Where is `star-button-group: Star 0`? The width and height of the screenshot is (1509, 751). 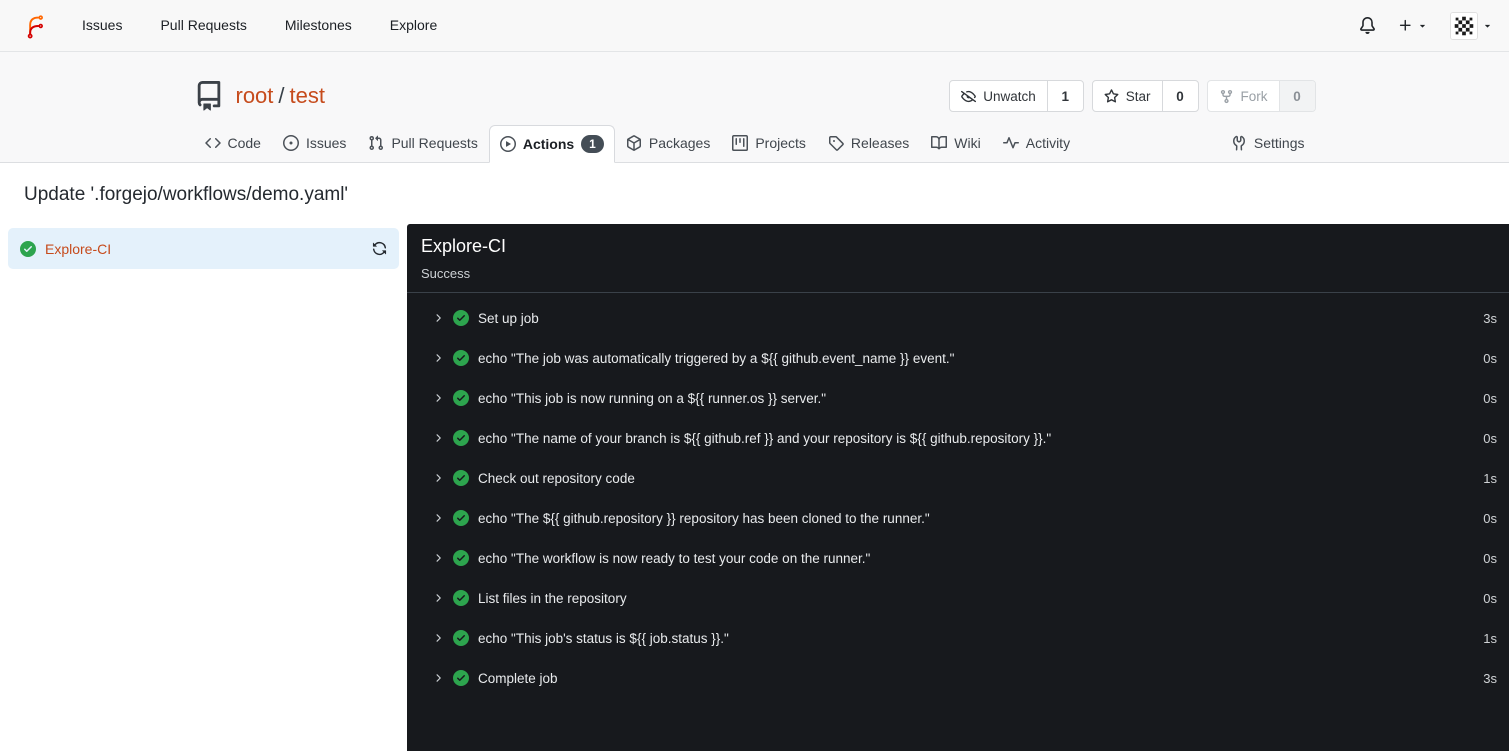 star-button-group: Star 0 is located at coordinates (1145, 96).